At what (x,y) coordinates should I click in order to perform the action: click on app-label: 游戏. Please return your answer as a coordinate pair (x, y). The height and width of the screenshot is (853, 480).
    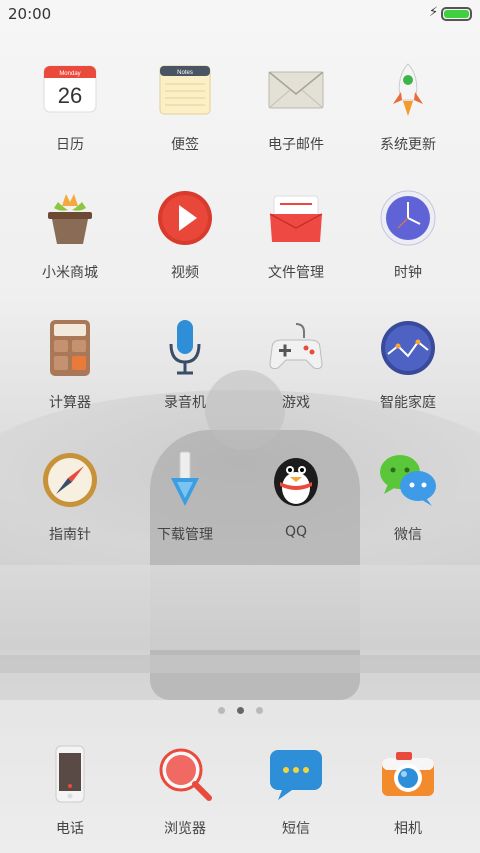
    Looking at the image, I should click on (296, 403).